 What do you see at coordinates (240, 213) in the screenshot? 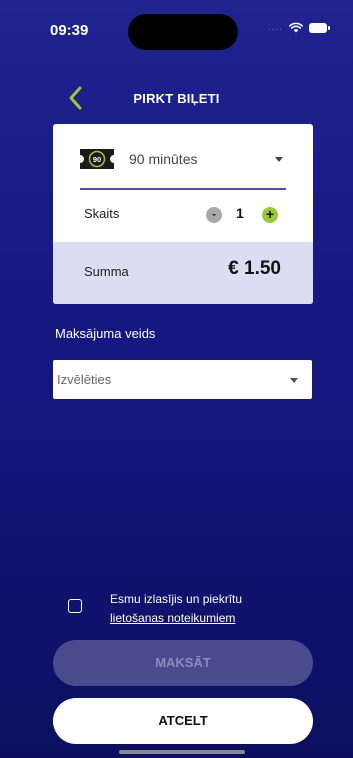
I see `count-value: 1` at bounding box center [240, 213].